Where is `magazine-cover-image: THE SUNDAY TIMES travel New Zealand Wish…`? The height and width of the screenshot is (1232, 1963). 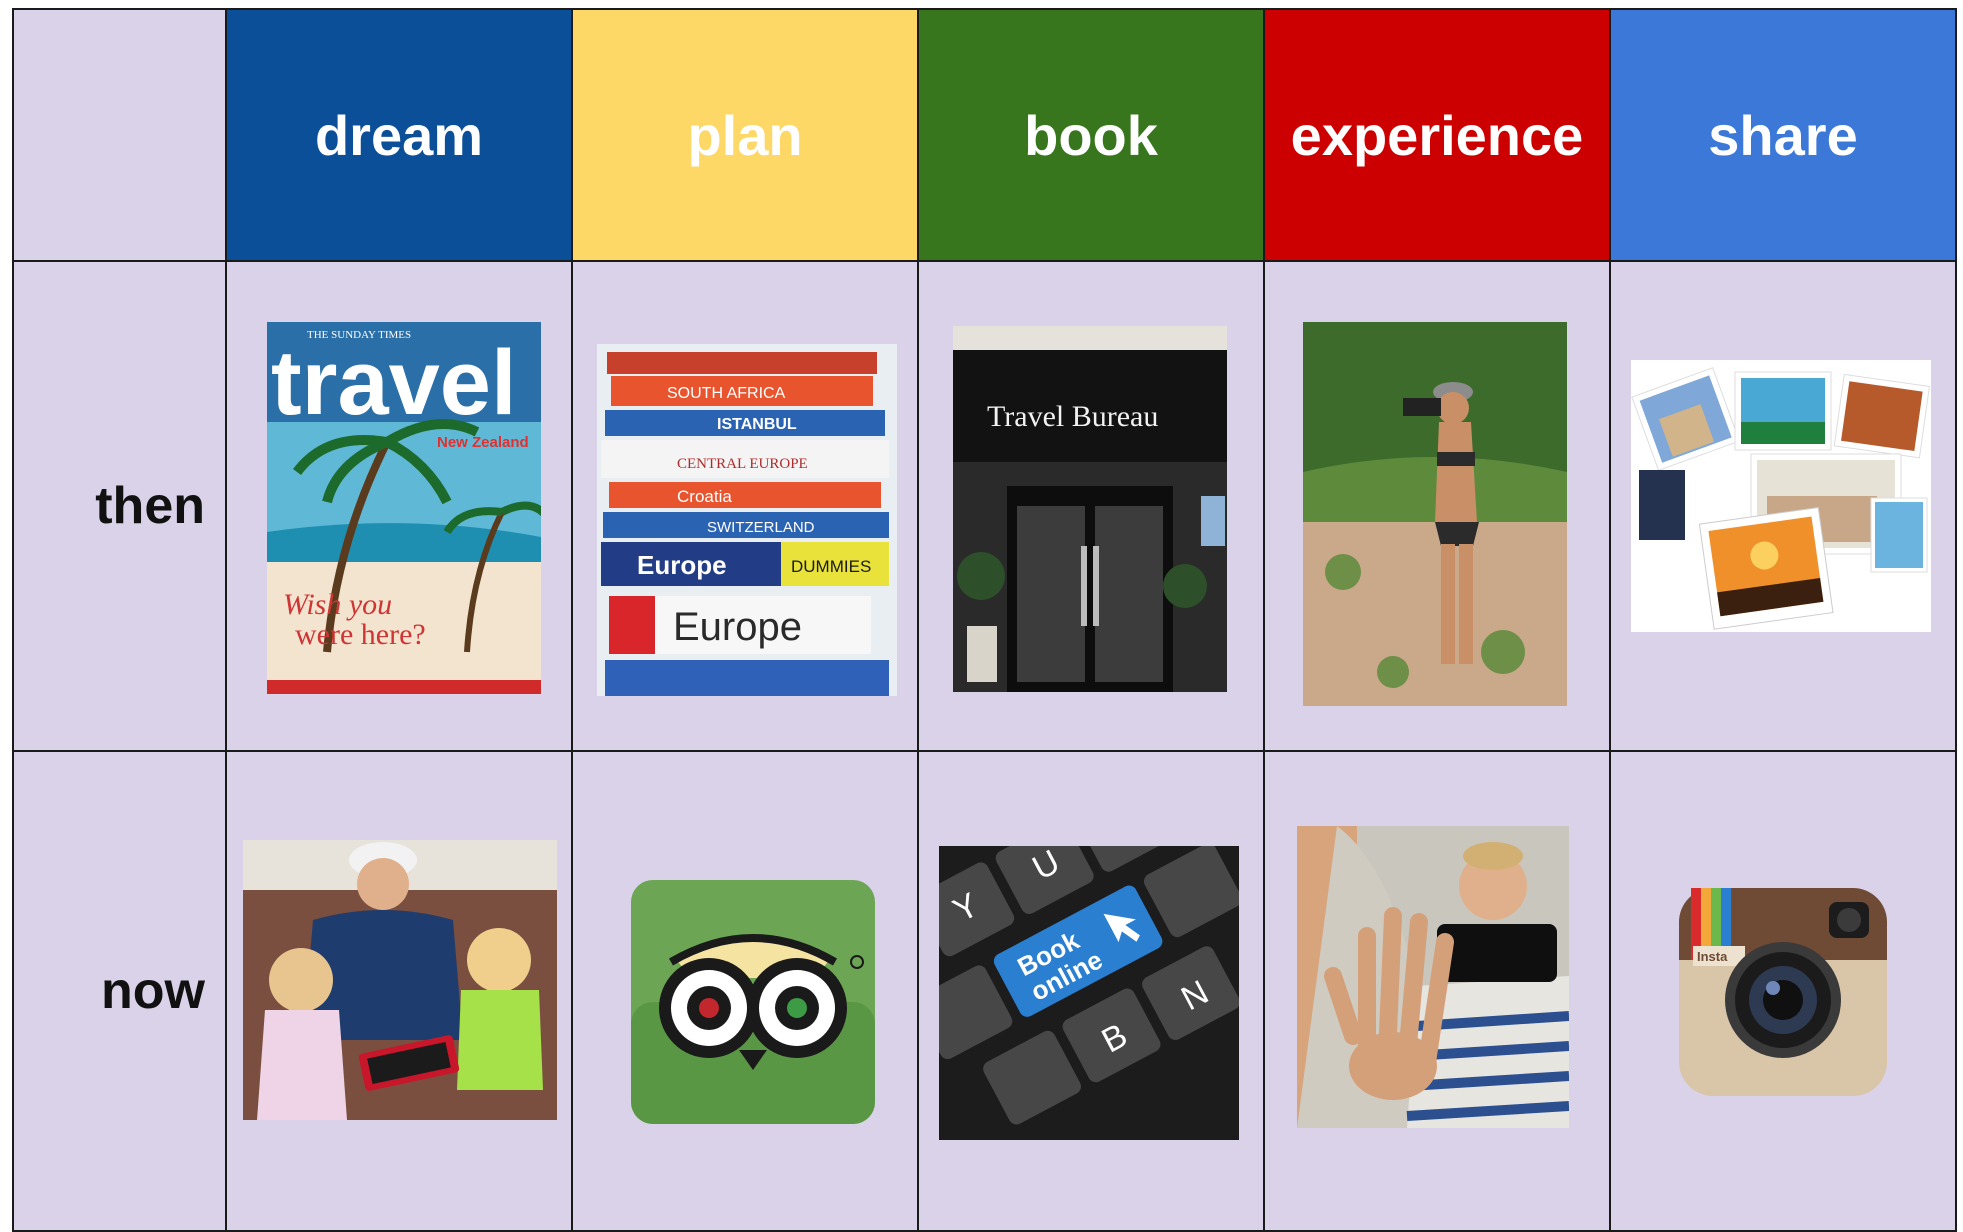
magazine-cover-image: THE SUNDAY TIMES travel New Zealand Wish… is located at coordinates (404, 508).